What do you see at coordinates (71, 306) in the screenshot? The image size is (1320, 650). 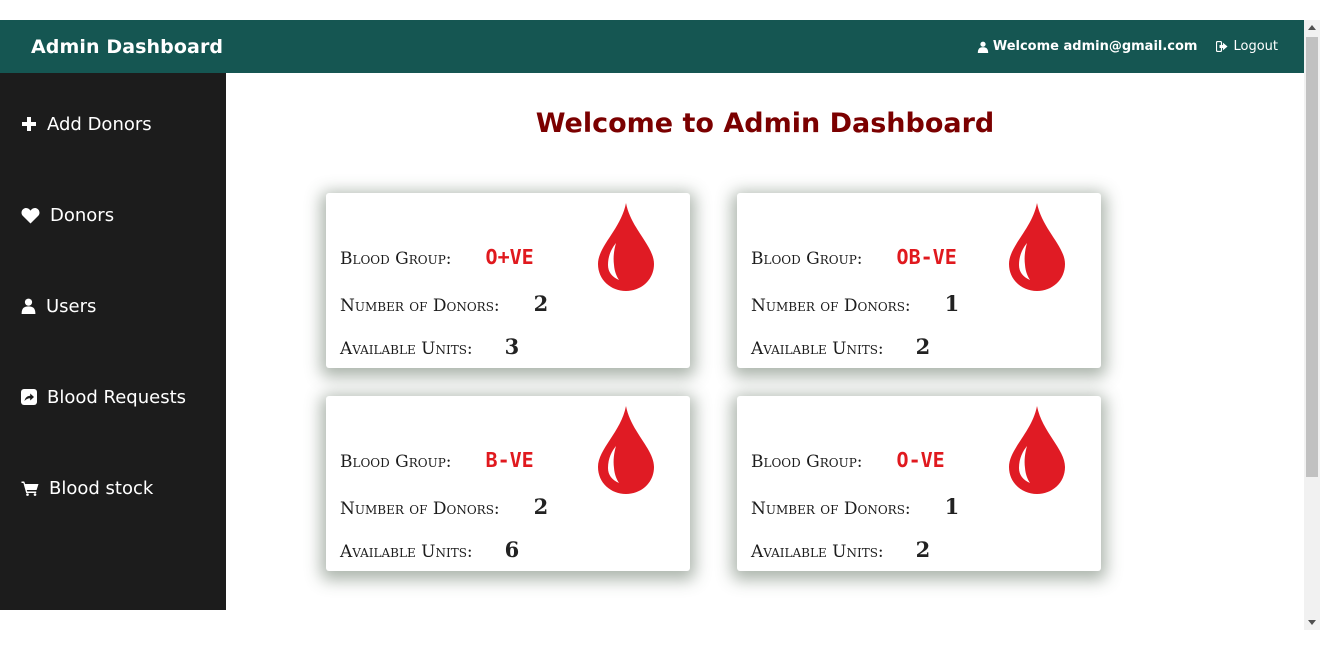 I see `sidebar-item-label: Users` at bounding box center [71, 306].